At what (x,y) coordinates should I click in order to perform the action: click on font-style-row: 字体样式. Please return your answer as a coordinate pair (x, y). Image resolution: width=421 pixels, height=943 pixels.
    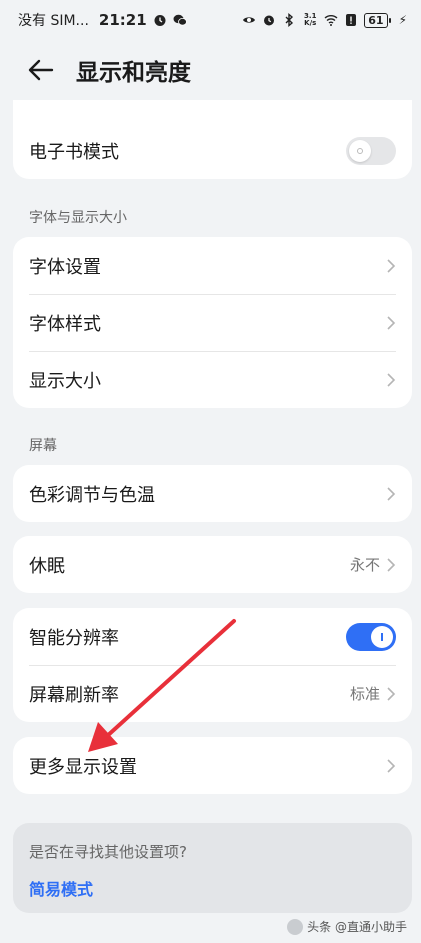
    Looking at the image, I should click on (212, 322).